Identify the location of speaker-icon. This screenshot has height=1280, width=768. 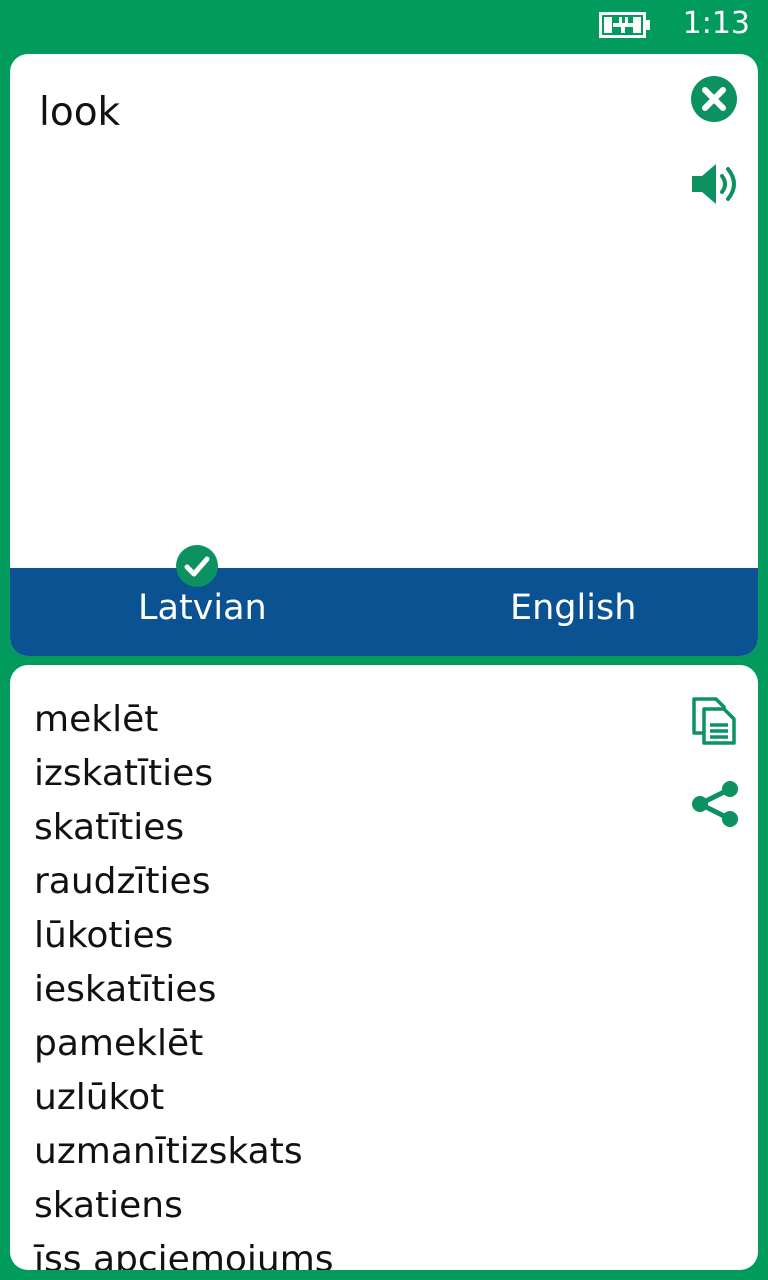
(715, 184).